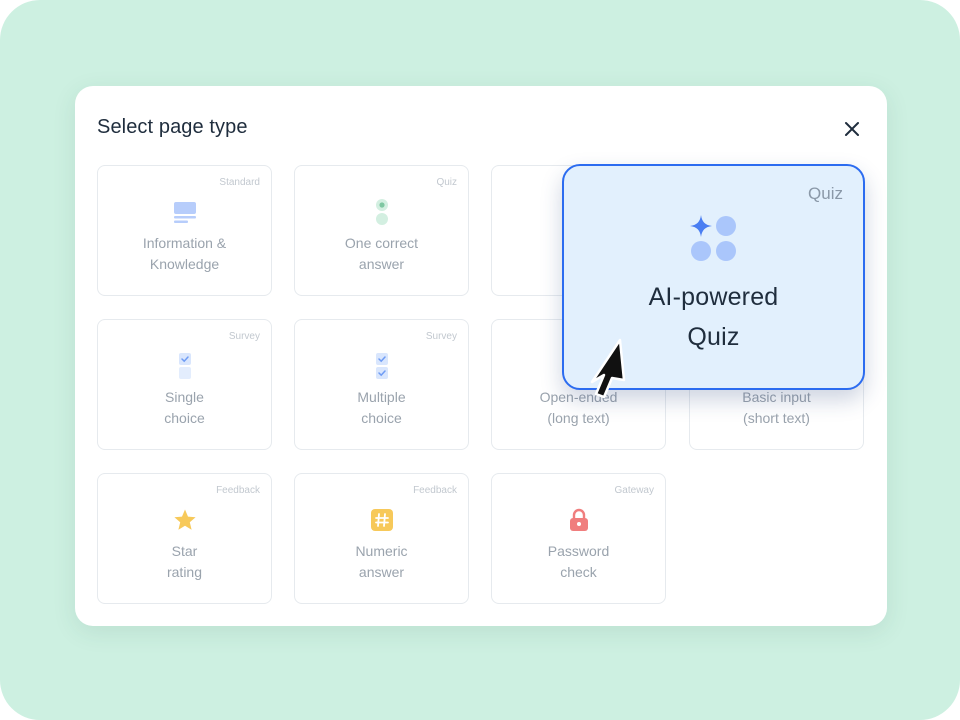 This screenshot has width=960, height=720. What do you see at coordinates (184, 384) in the screenshot?
I see `card-single-choice: Survey Single choice` at bounding box center [184, 384].